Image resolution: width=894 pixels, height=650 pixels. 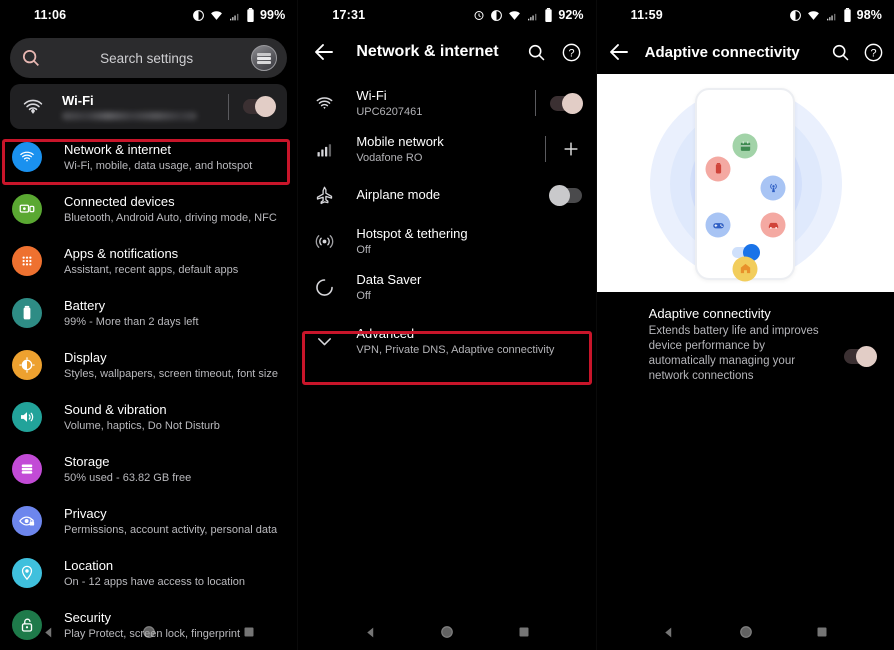 What do you see at coordinates (412, 233) in the screenshot?
I see `network-row-title: Hotspot & tethering` at bounding box center [412, 233].